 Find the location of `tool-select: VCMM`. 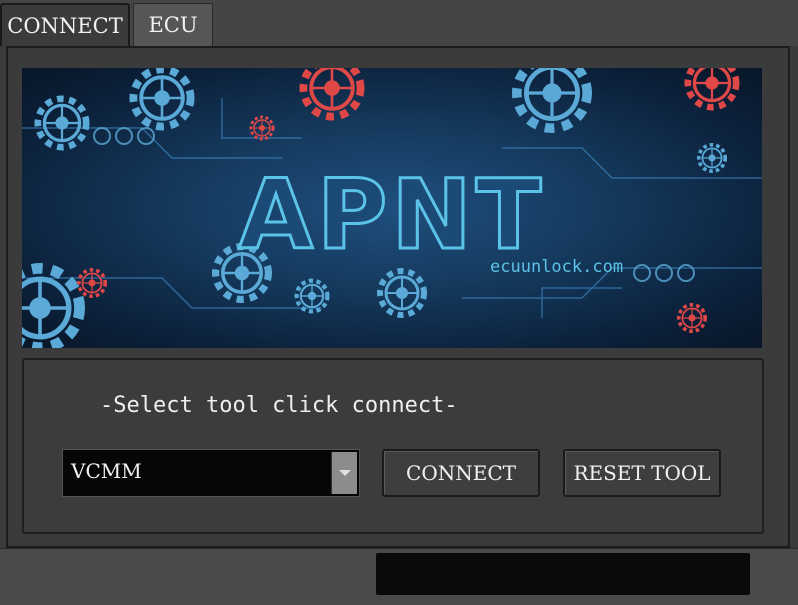

tool-select: VCMM is located at coordinates (211, 473).